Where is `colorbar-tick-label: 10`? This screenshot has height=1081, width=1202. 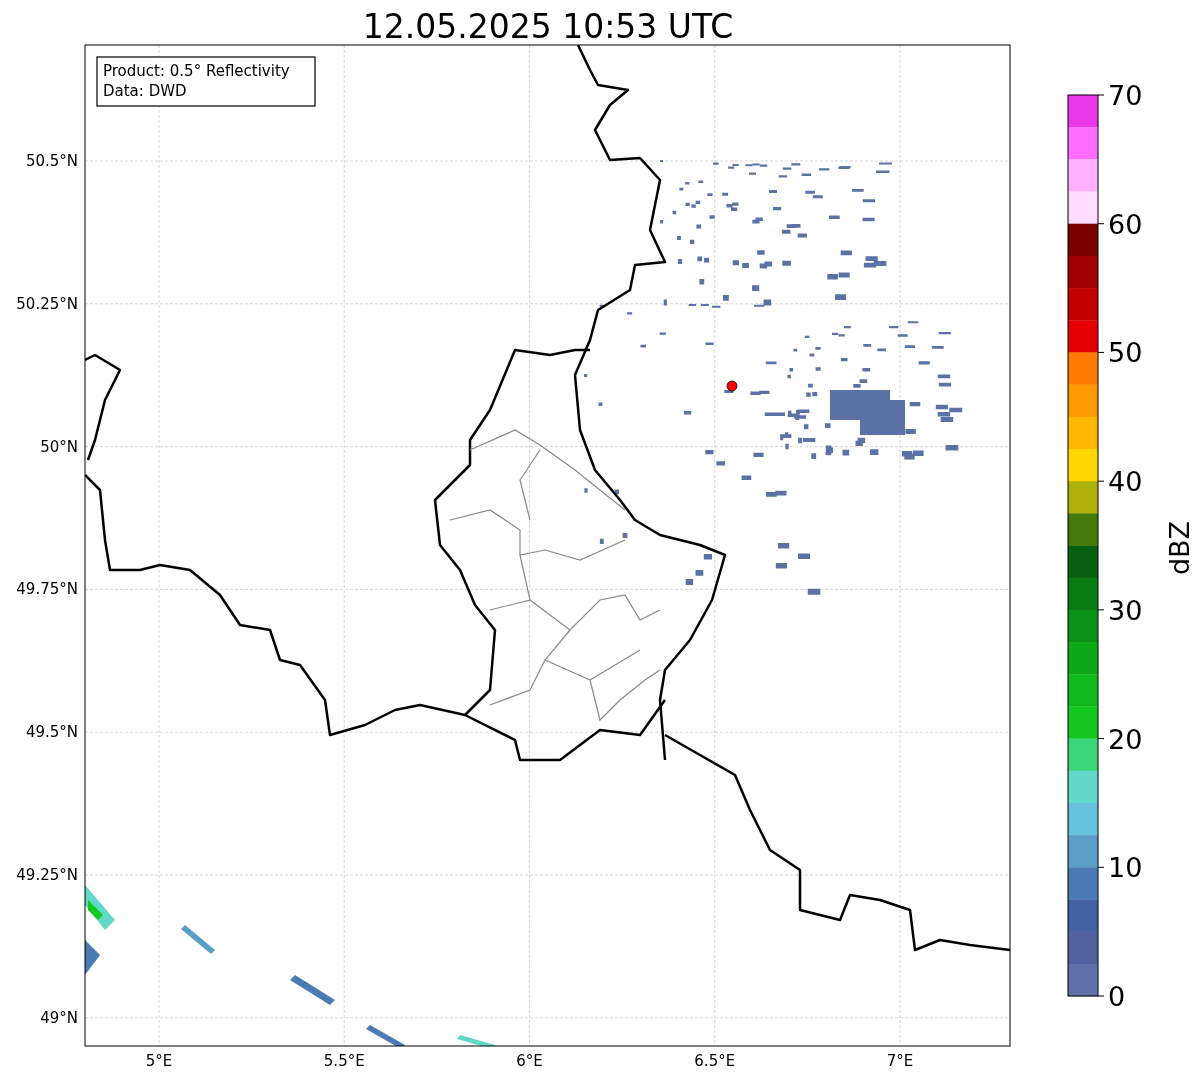
colorbar-tick-label: 10 is located at coordinates (1125, 868).